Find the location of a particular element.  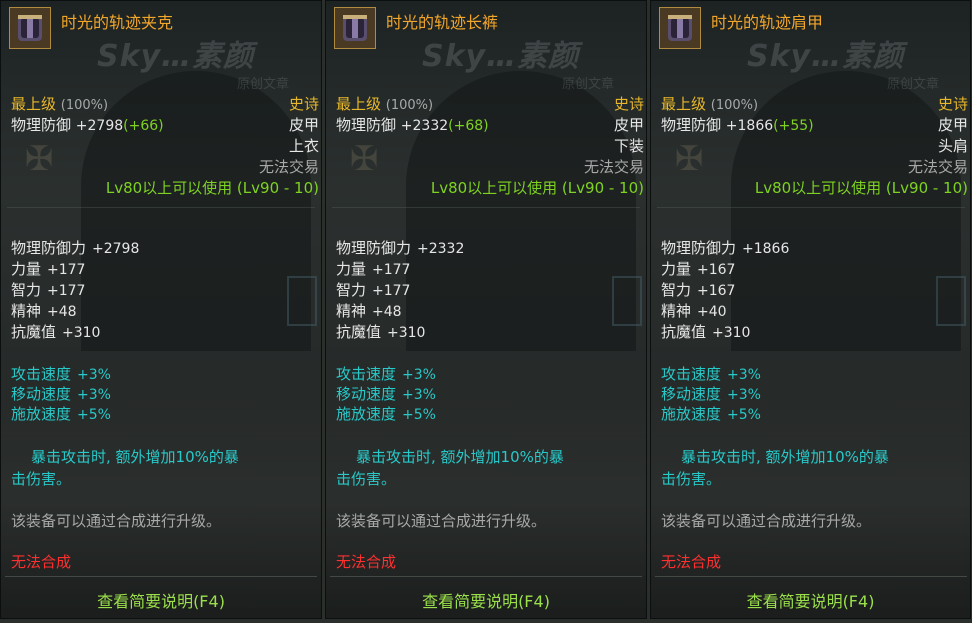

stat-value: +48 is located at coordinates (387, 312).